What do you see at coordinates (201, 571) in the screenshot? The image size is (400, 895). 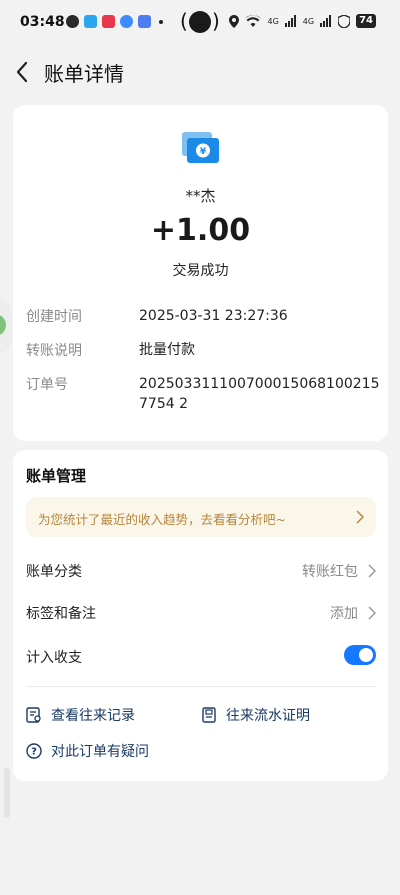 I see `bill-category-row: 账单分类 转账红包` at bounding box center [201, 571].